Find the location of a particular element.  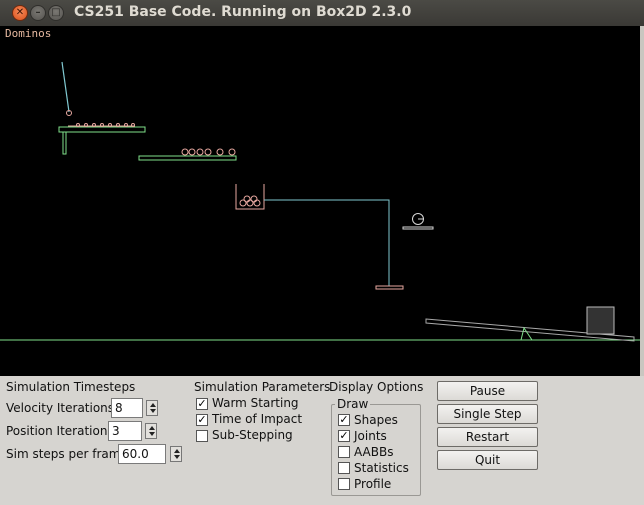

shapes-checkbox: ✓ is located at coordinates (344, 420).